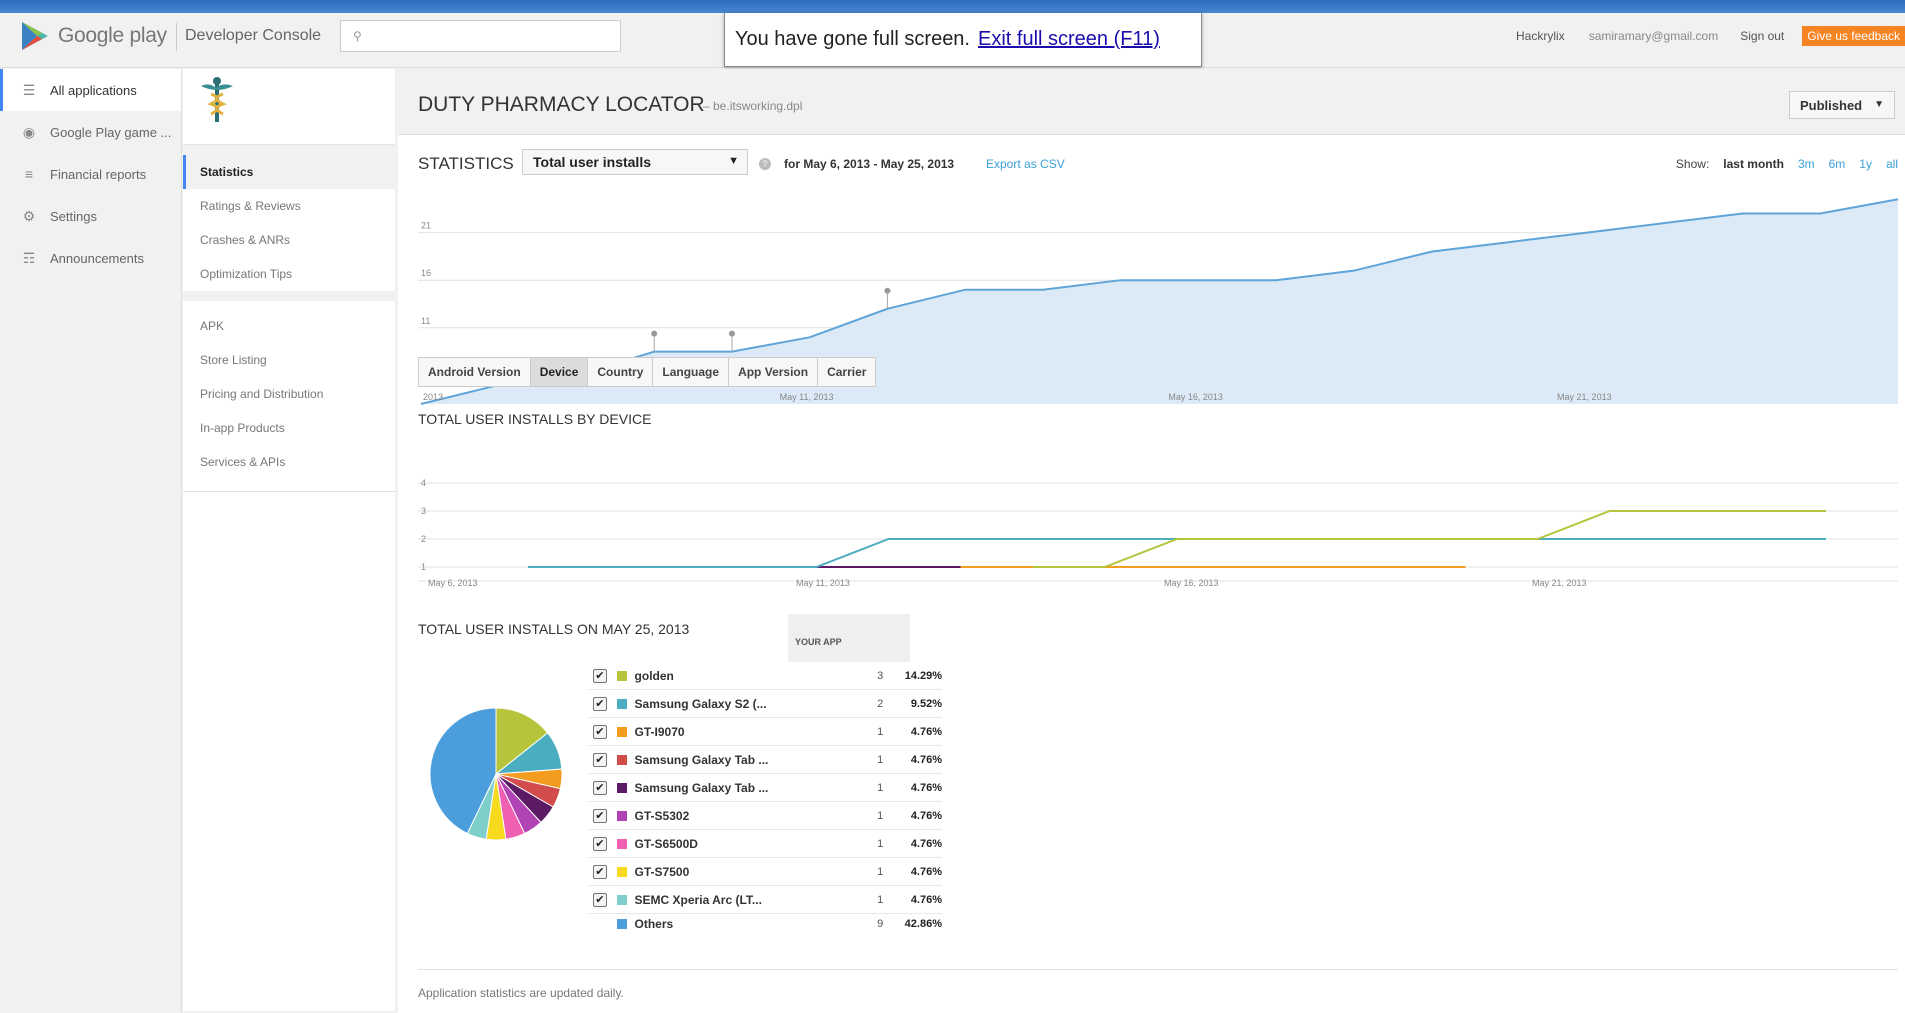 This screenshot has height=1013, width=1905. Describe the element at coordinates (662, 815) in the screenshot. I see `device-name: GT-S5302` at that location.